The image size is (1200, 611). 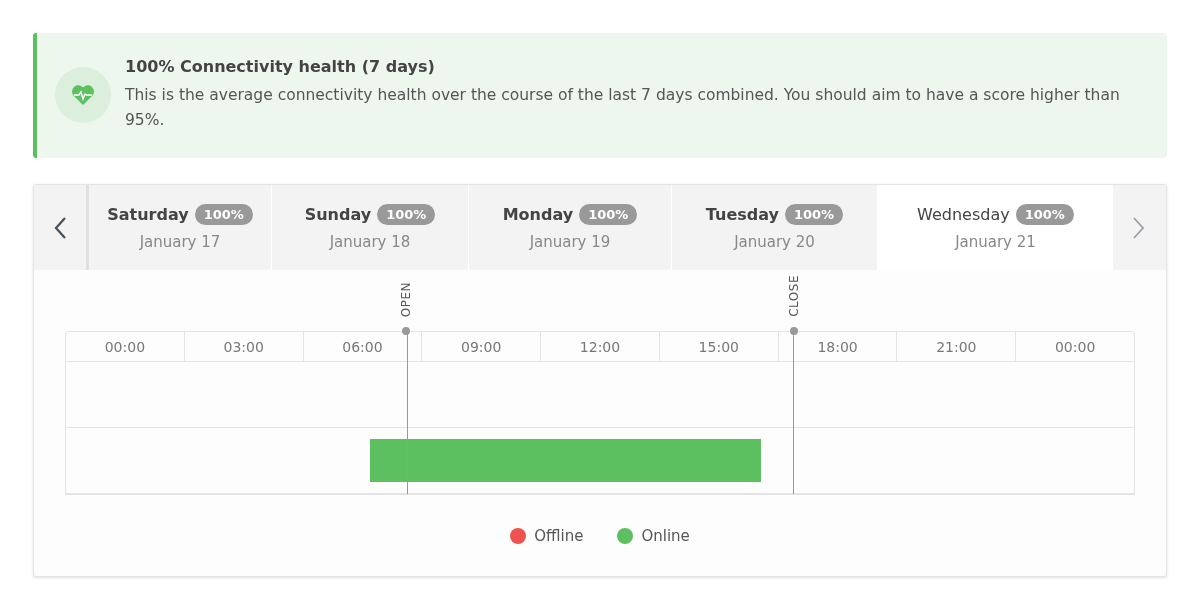 I want to click on date-label: January 18, so click(x=370, y=242).